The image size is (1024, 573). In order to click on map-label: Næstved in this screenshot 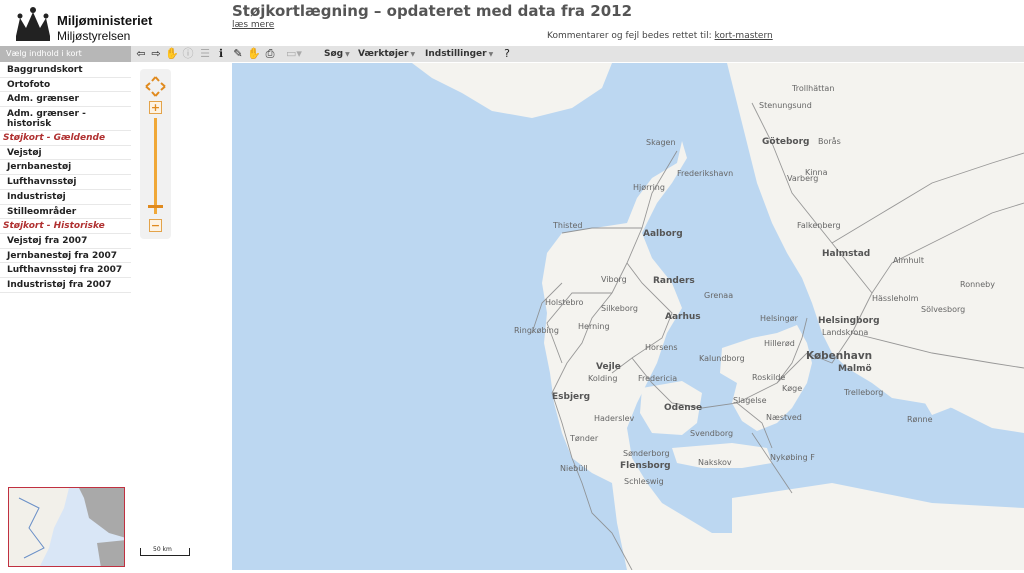, I will do `click(784, 417)`.